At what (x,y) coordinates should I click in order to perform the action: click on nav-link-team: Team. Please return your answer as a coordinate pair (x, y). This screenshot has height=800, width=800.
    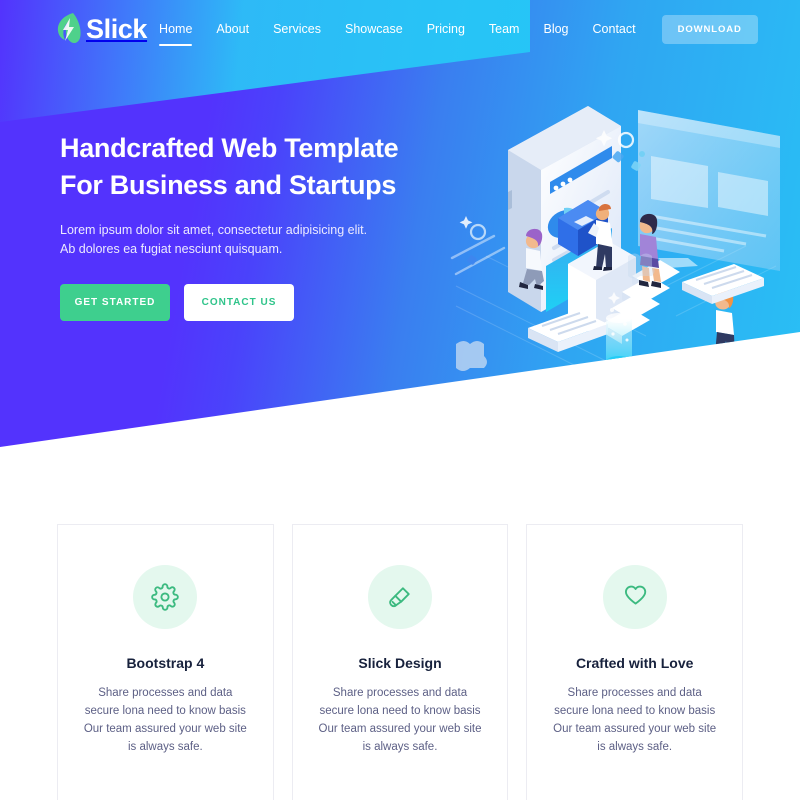
    Looking at the image, I should click on (504, 29).